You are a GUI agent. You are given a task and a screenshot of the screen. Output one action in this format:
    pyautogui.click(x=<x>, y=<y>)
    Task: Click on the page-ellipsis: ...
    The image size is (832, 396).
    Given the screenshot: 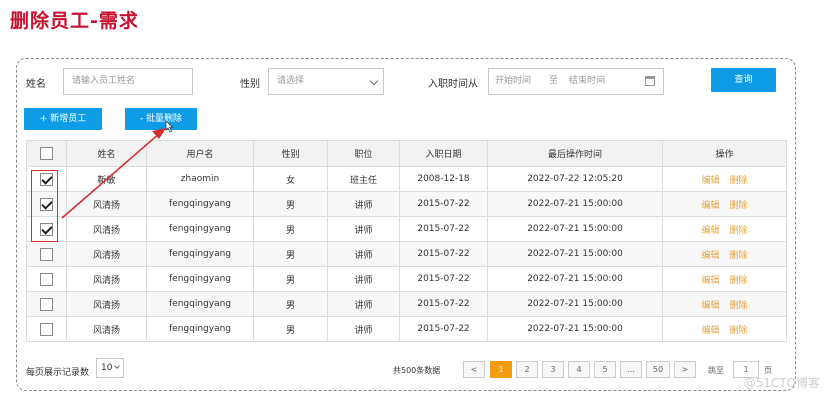 What is the action you would take?
    pyautogui.click(x=631, y=369)
    